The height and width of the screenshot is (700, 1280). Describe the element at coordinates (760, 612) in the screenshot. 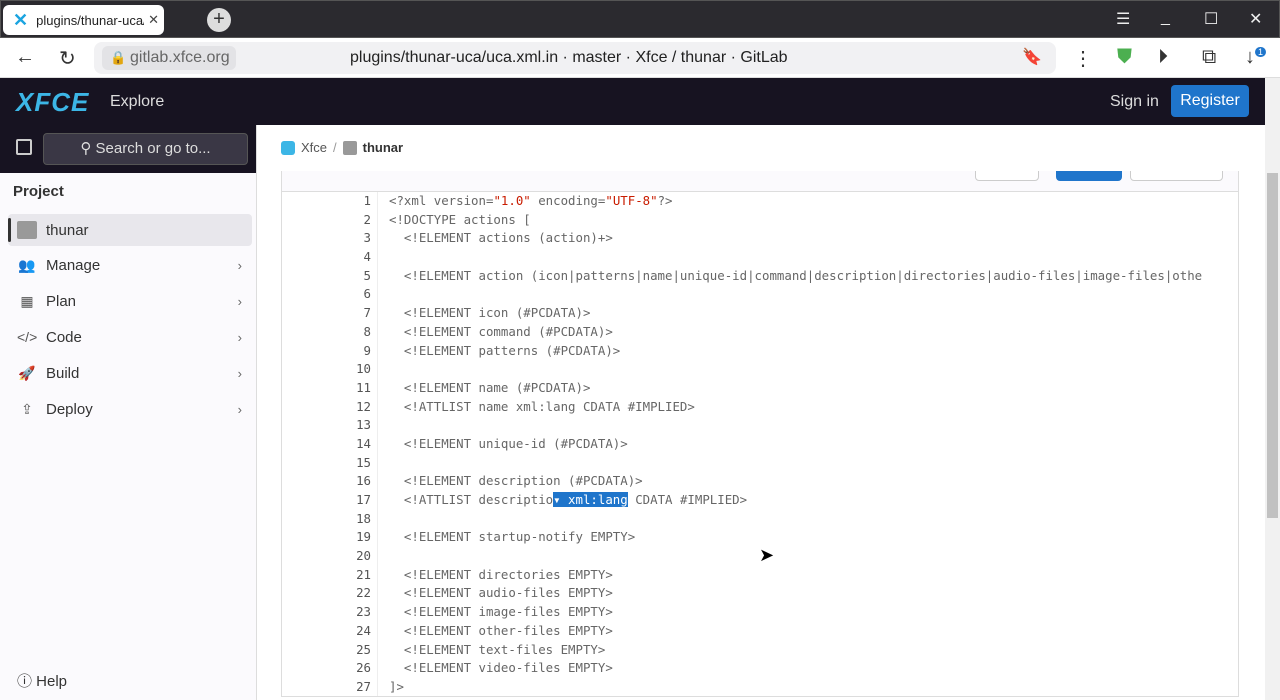

I see `code-line: 23 <!ELEMENT image-files EMPTY>` at that location.